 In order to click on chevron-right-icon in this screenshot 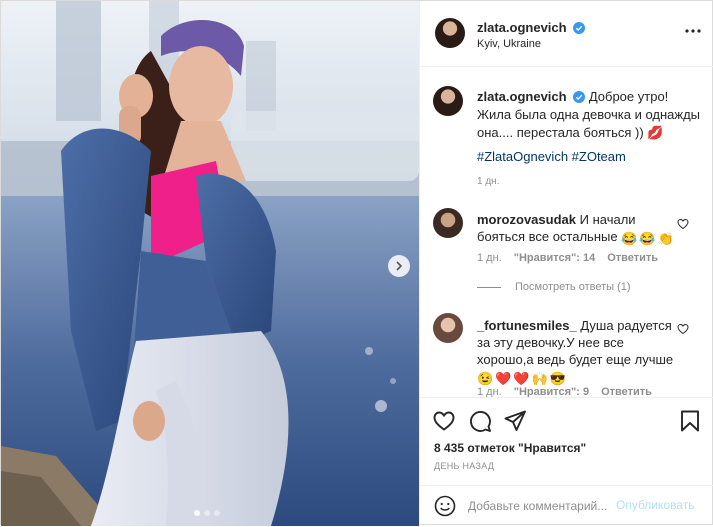, I will do `click(399, 266)`.